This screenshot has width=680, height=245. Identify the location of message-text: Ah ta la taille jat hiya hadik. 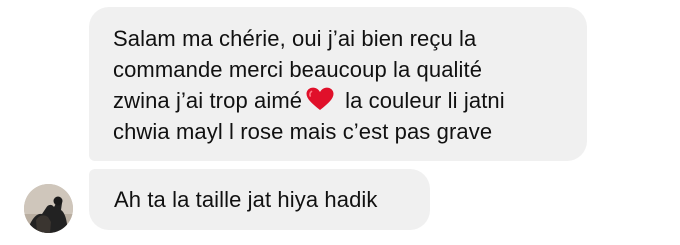
(246, 199).